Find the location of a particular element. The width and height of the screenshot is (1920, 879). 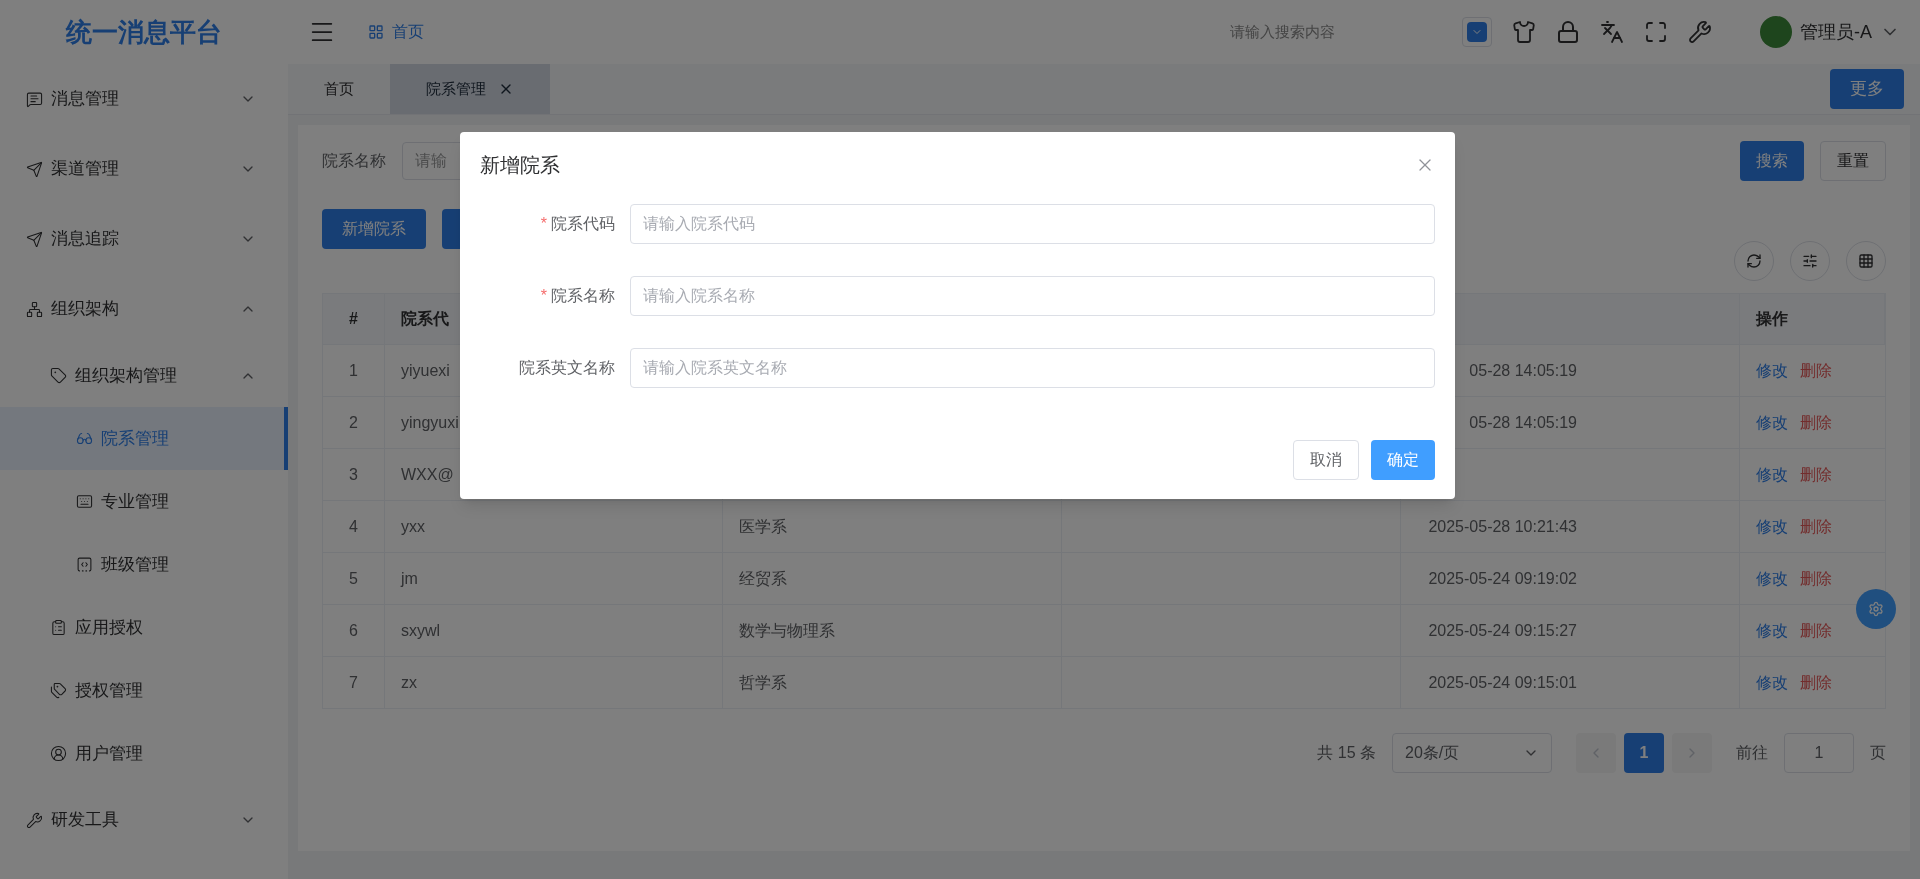

field-label: 院系代码 is located at coordinates (583, 224).